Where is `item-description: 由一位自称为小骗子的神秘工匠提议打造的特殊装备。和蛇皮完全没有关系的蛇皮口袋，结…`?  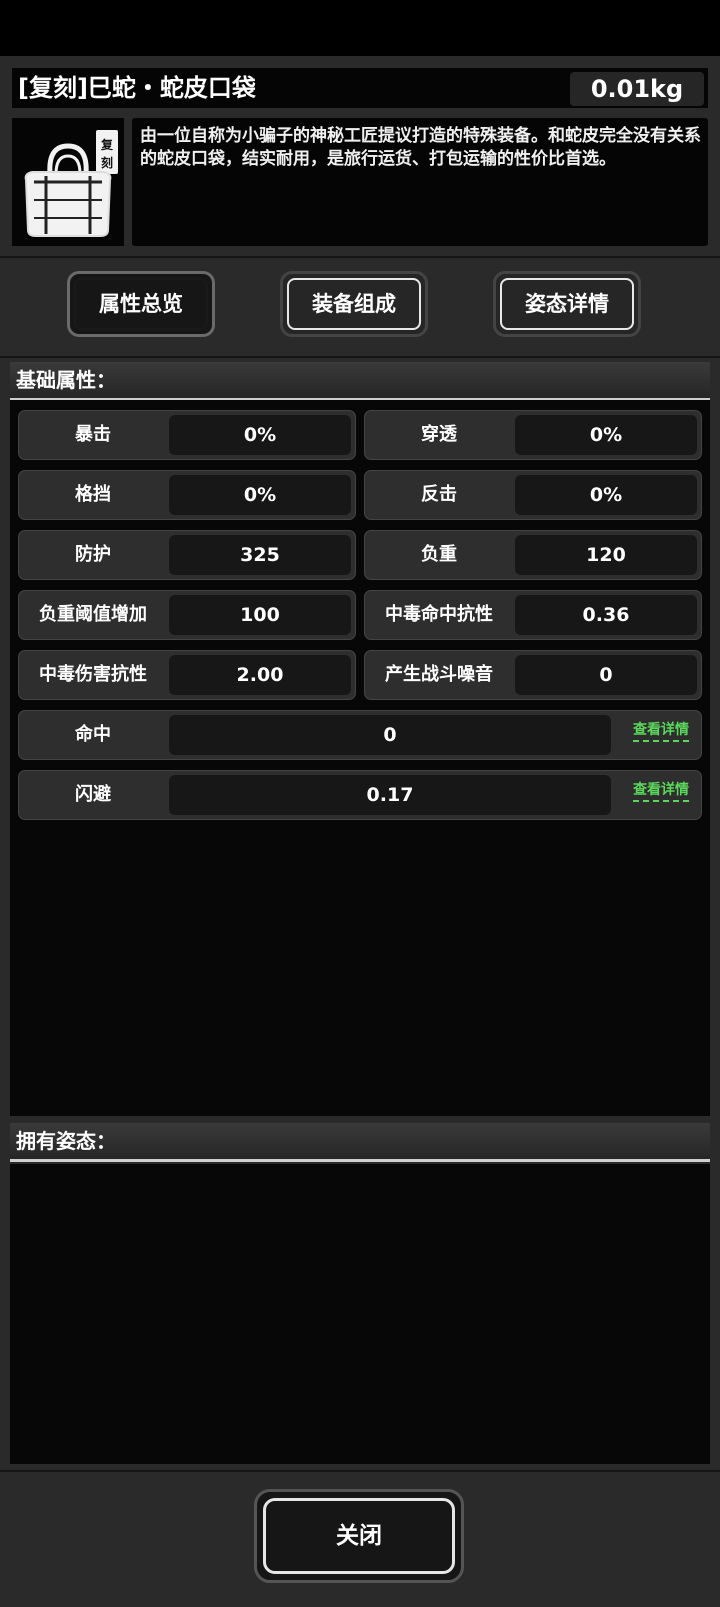
item-description: 由一位自称为小骗子的神秘工匠提议打造的特殊装备。和蛇皮完全没有关系的蛇皮口袋，结… is located at coordinates (420, 147).